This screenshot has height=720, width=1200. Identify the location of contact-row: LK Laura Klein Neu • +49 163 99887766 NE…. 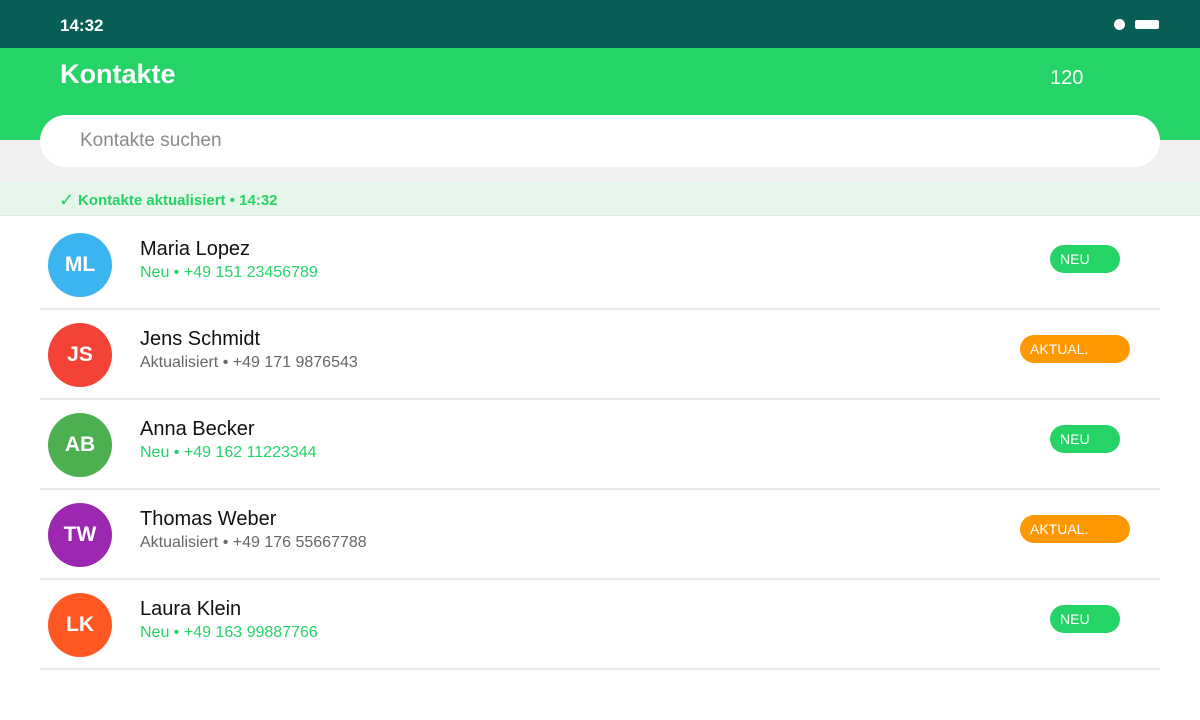
(600, 625).